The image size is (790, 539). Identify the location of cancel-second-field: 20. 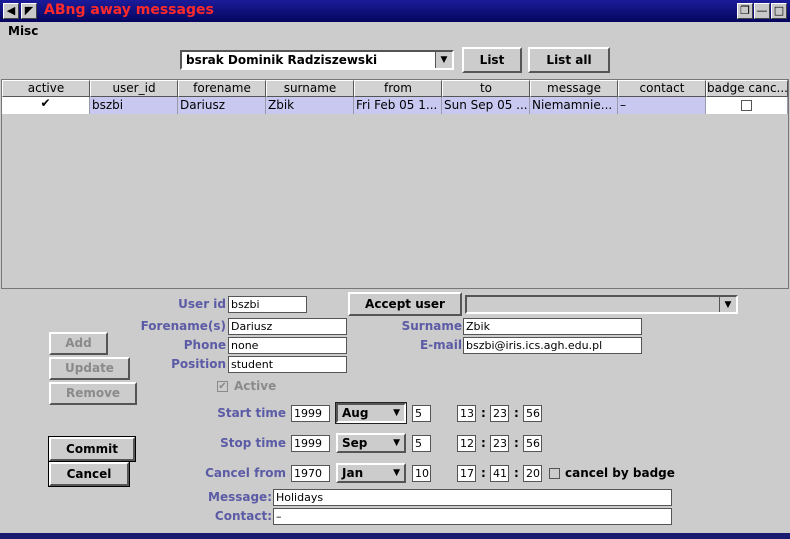
(532, 473).